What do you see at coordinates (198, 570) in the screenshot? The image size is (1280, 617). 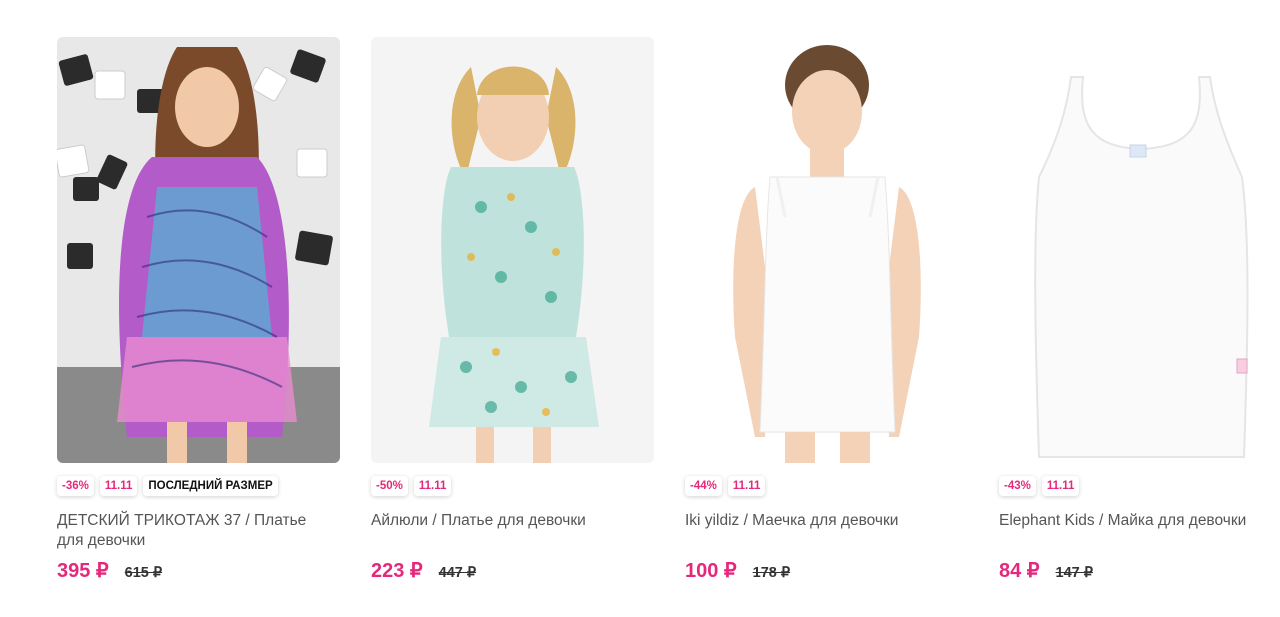 I see `price-row: 395 ₽ 615 ₽` at bounding box center [198, 570].